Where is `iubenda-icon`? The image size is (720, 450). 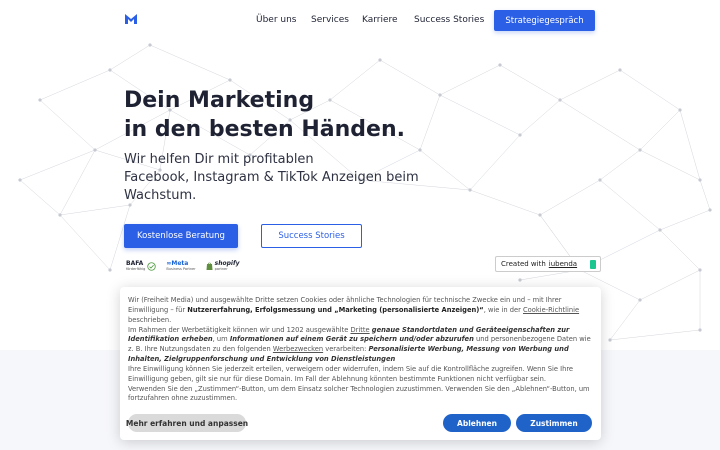
iubenda-icon is located at coordinates (593, 264).